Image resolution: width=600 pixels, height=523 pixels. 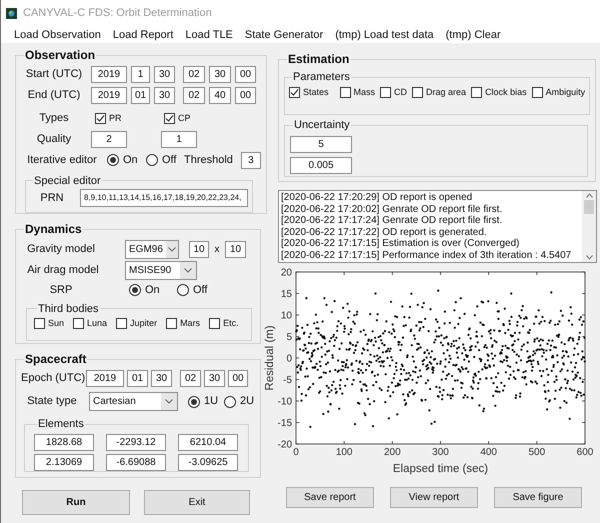 What do you see at coordinates (76, 502) in the screenshot?
I see `button: Run` at bounding box center [76, 502].